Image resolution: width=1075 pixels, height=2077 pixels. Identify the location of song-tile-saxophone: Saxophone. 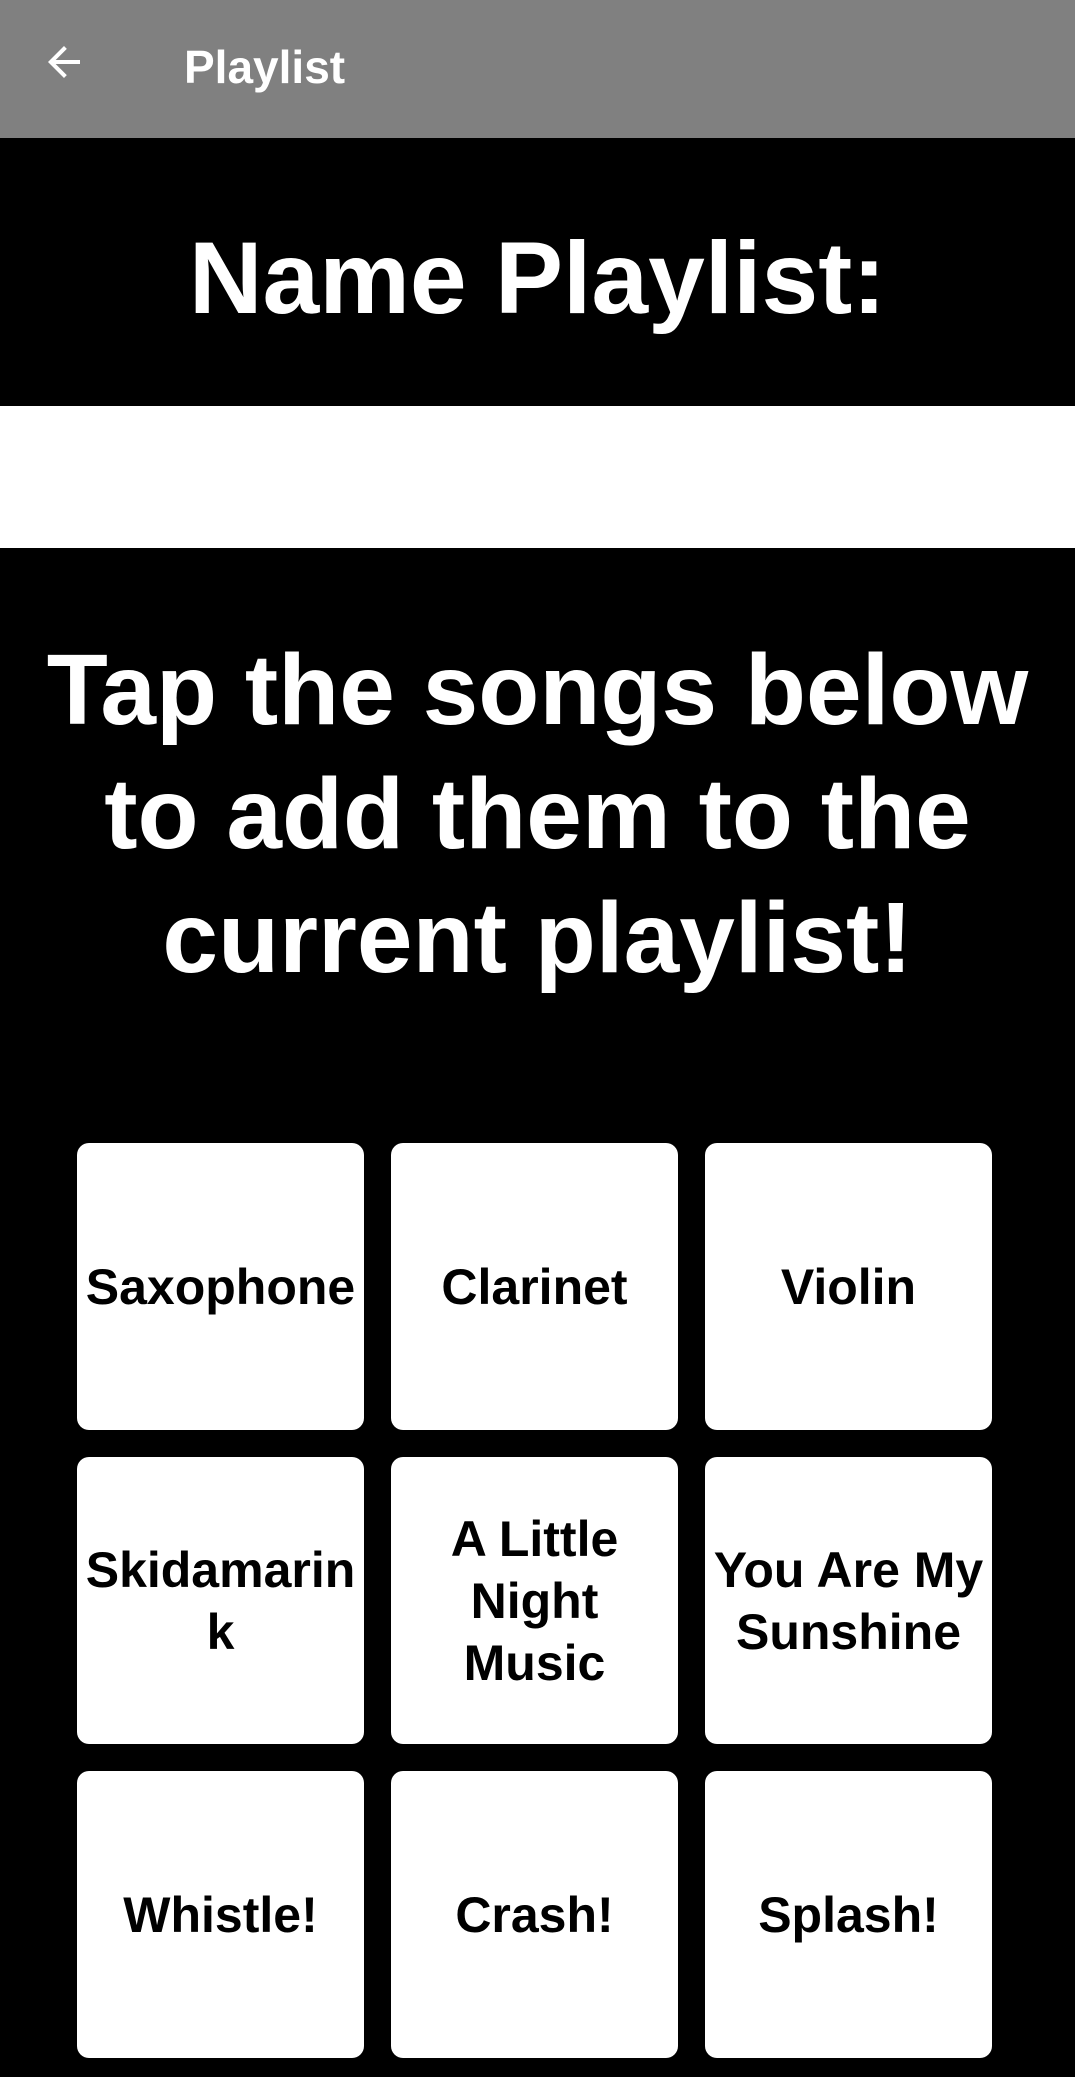
(220, 1286).